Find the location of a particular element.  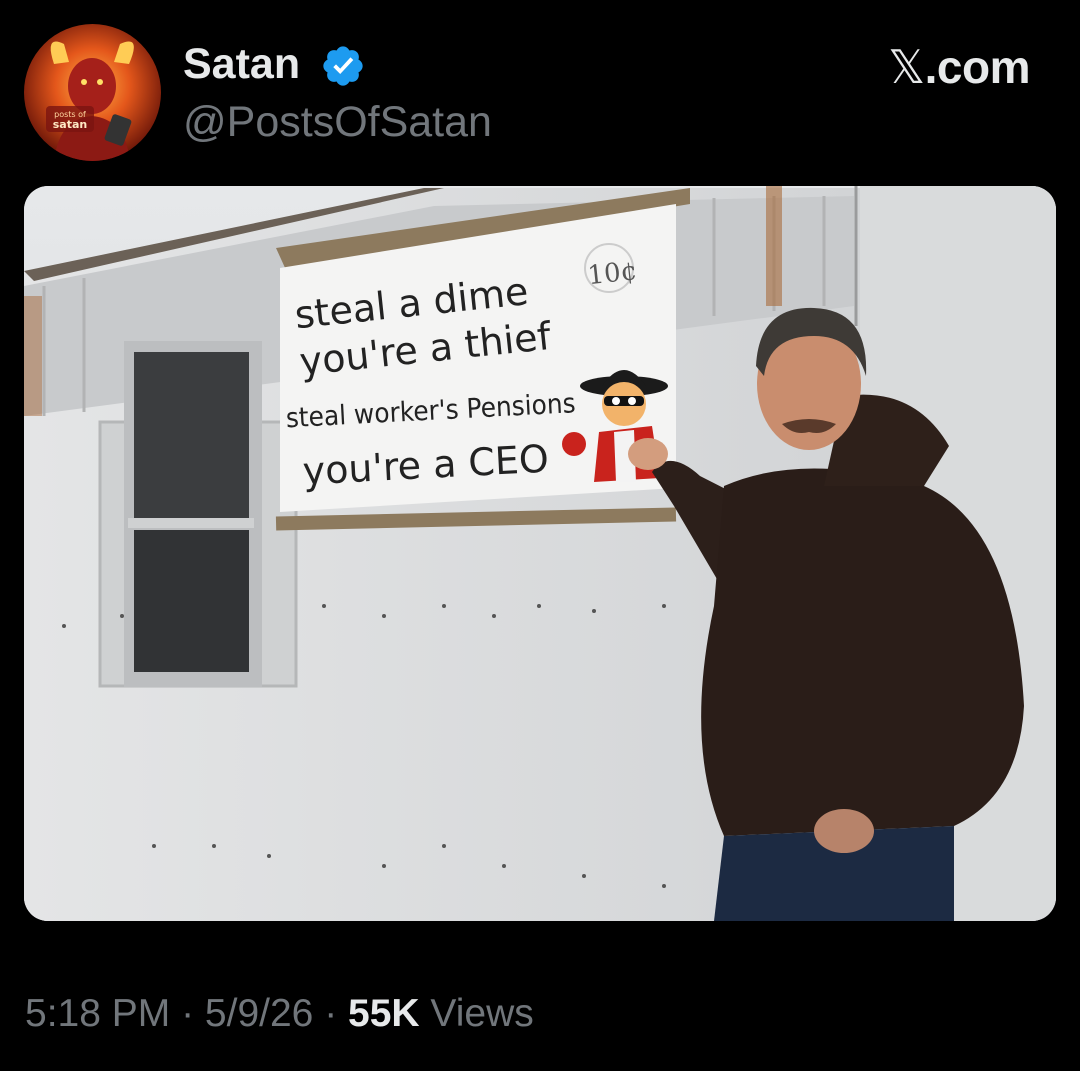

author-handle: @PostsOfSatan is located at coordinates (337, 122).